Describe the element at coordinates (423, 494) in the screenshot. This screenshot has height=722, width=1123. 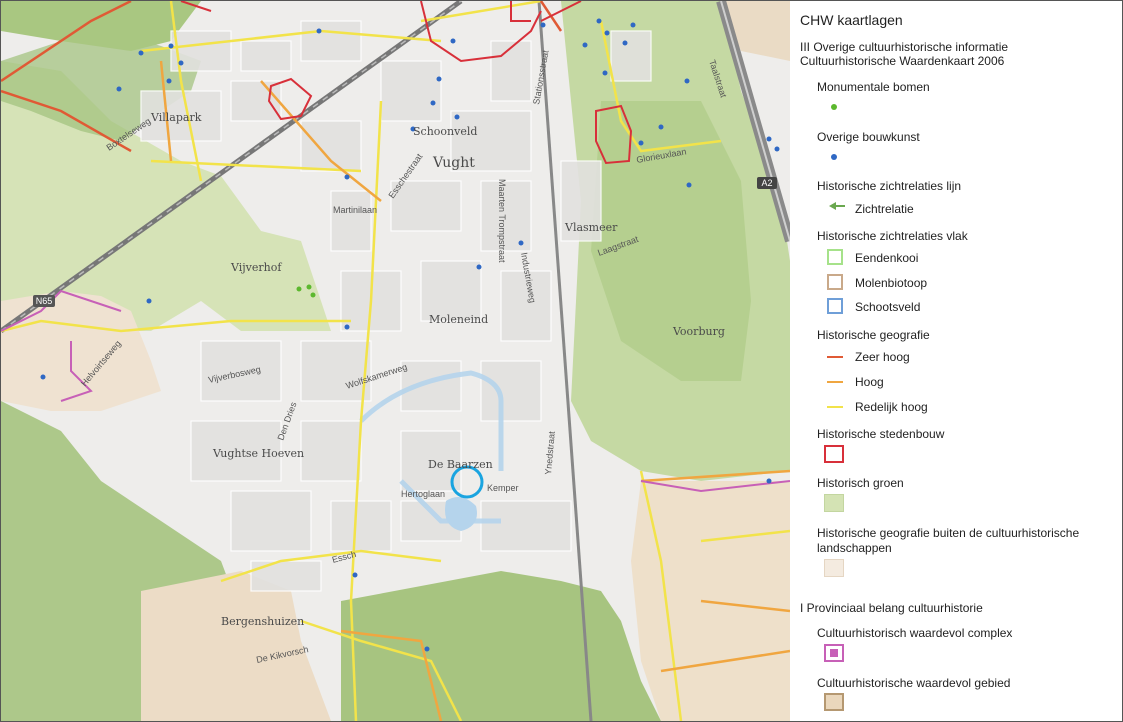
I see `street-label-hertoglaan: Hertoglaan` at that location.